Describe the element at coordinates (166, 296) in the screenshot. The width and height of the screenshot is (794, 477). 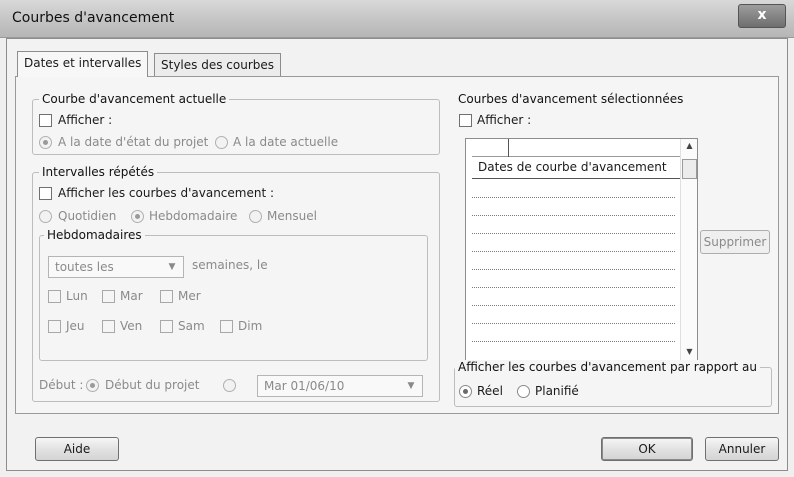
I see `day-checkbox-mer` at that location.